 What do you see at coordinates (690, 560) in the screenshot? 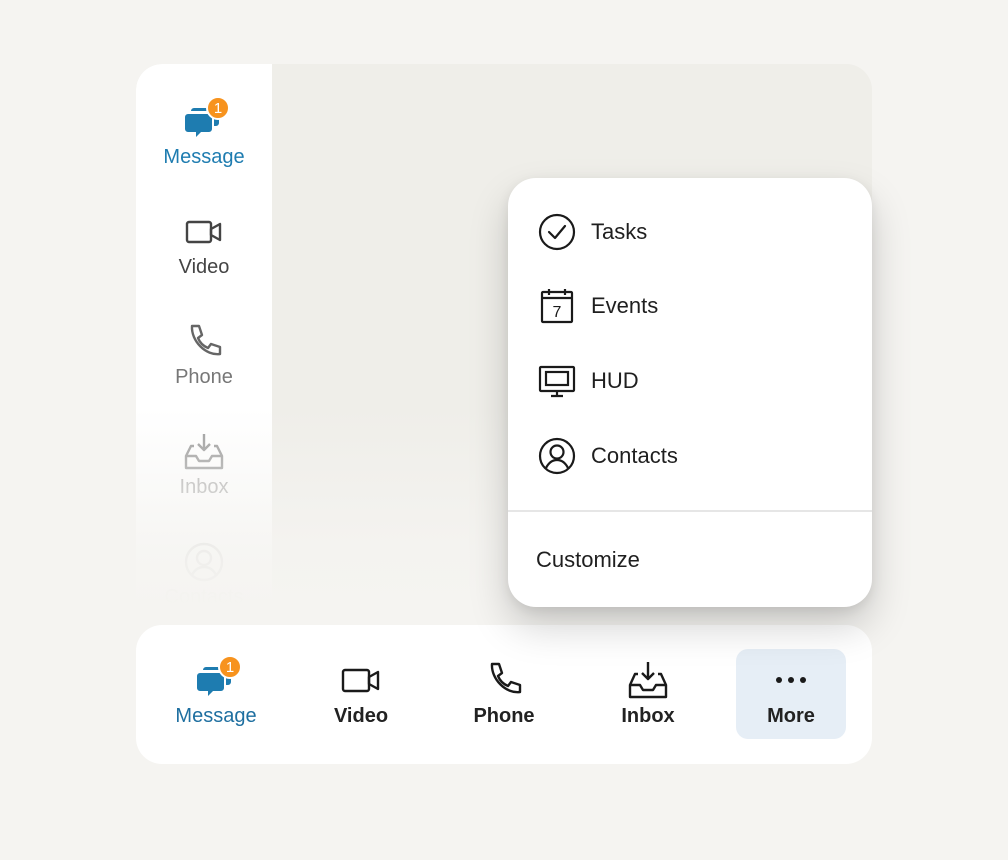
I see `customize-button: Customize` at bounding box center [690, 560].